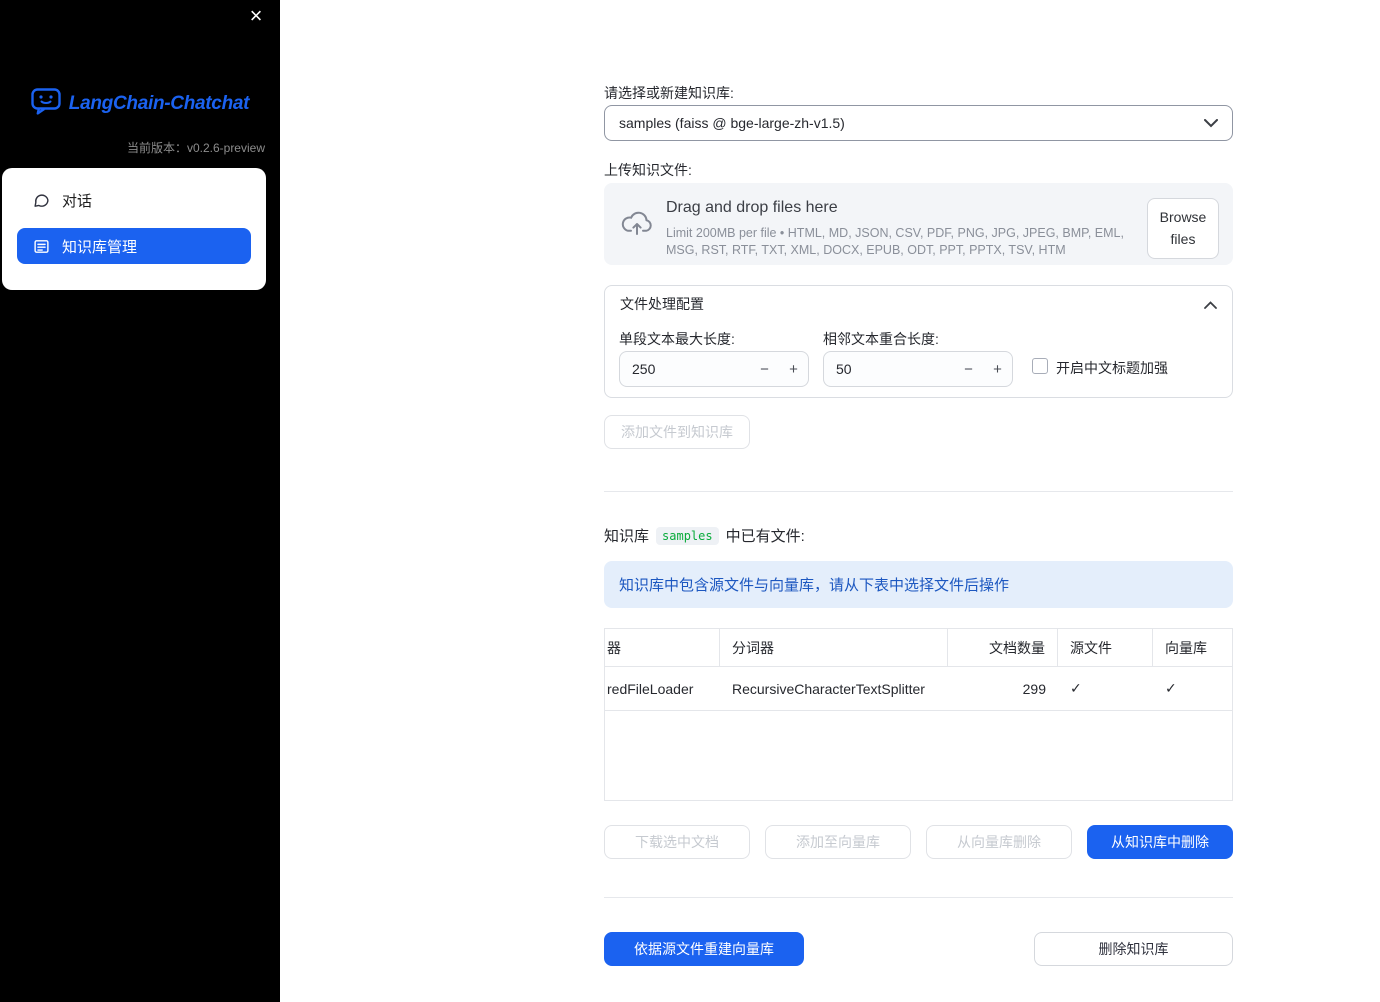  I want to click on sidebar-nav: 对话 知识库管理, so click(134, 229).